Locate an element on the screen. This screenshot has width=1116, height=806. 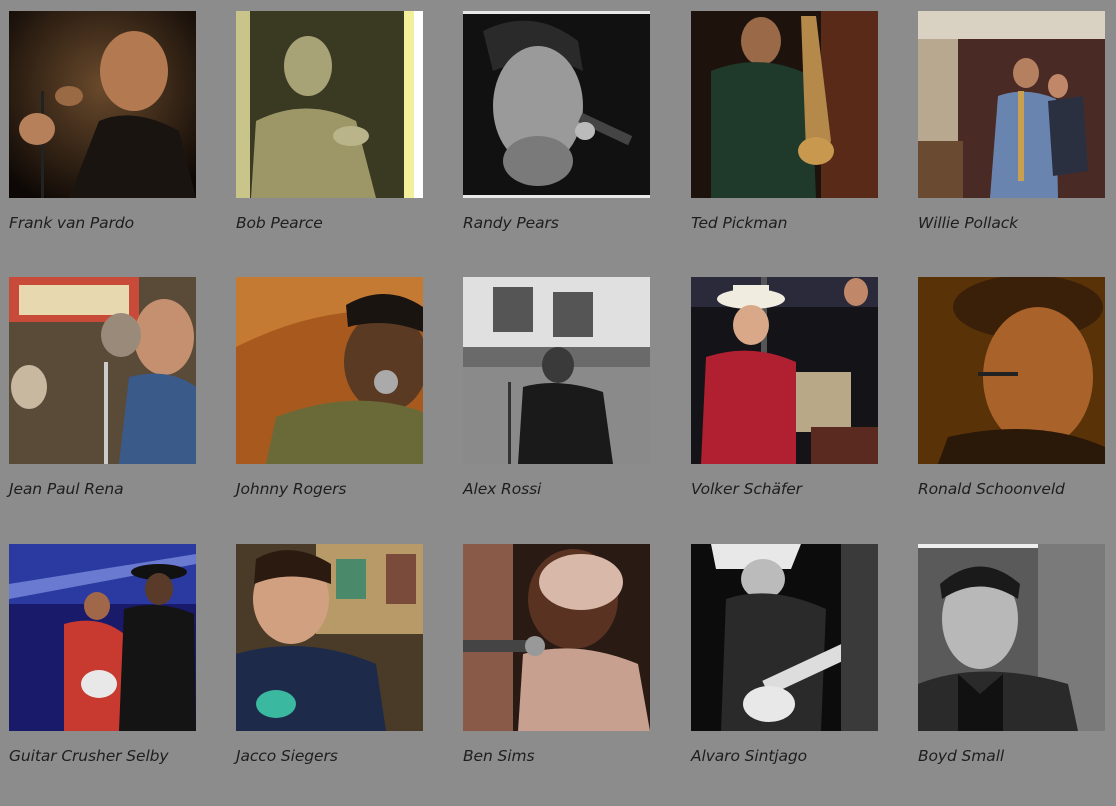
musician-card: Randy Pears is located at coordinates (558, 121).